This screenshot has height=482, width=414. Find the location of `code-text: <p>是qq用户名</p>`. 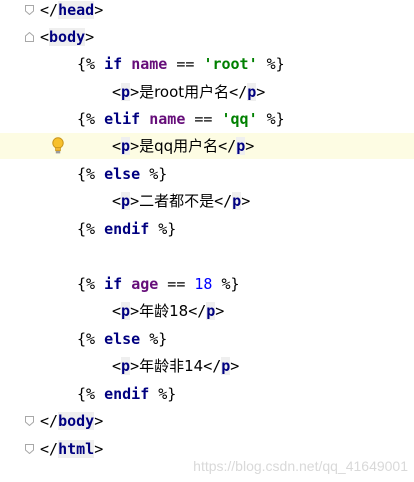

code-text: <p>是qq用户名</p> is located at coordinates (183, 146).